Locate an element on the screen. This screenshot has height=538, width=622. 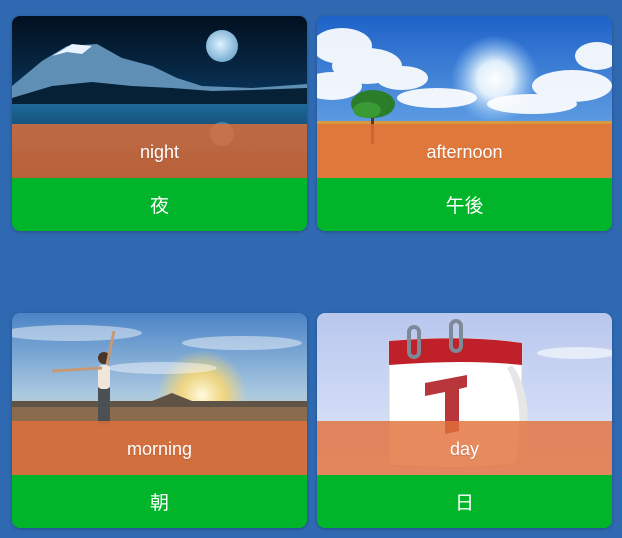
english-label-band: morning is located at coordinates (159, 448).